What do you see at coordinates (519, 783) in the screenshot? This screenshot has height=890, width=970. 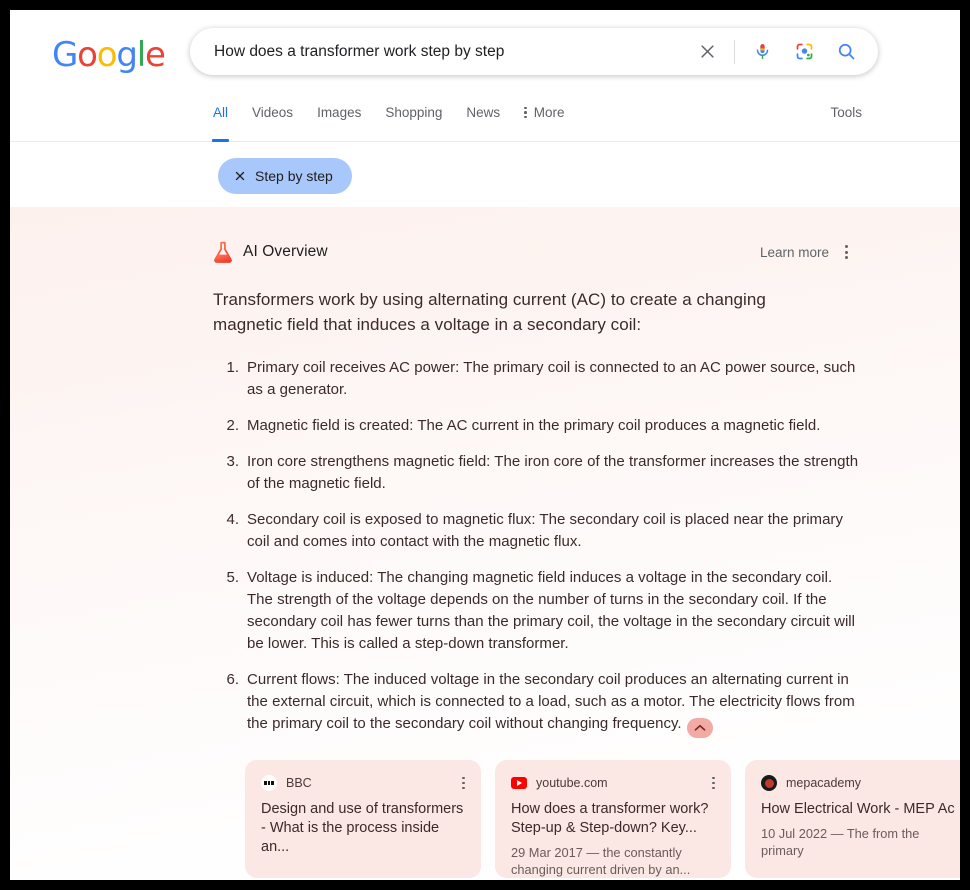 I see `youtube-logo-icon` at bounding box center [519, 783].